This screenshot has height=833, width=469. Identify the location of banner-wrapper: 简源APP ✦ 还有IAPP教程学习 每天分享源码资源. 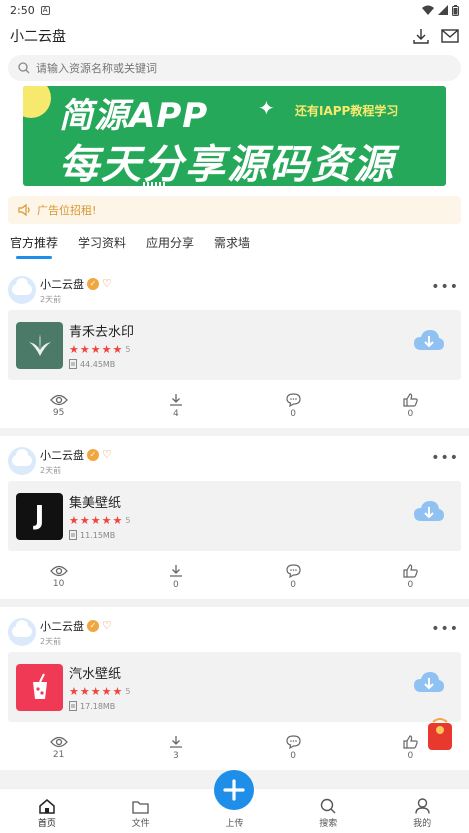
(234, 138).